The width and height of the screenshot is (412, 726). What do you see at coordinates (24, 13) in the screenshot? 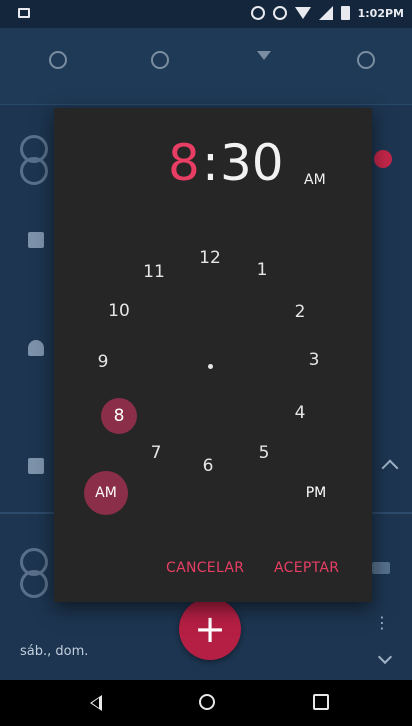
I see `screenshot-icon` at bounding box center [24, 13].